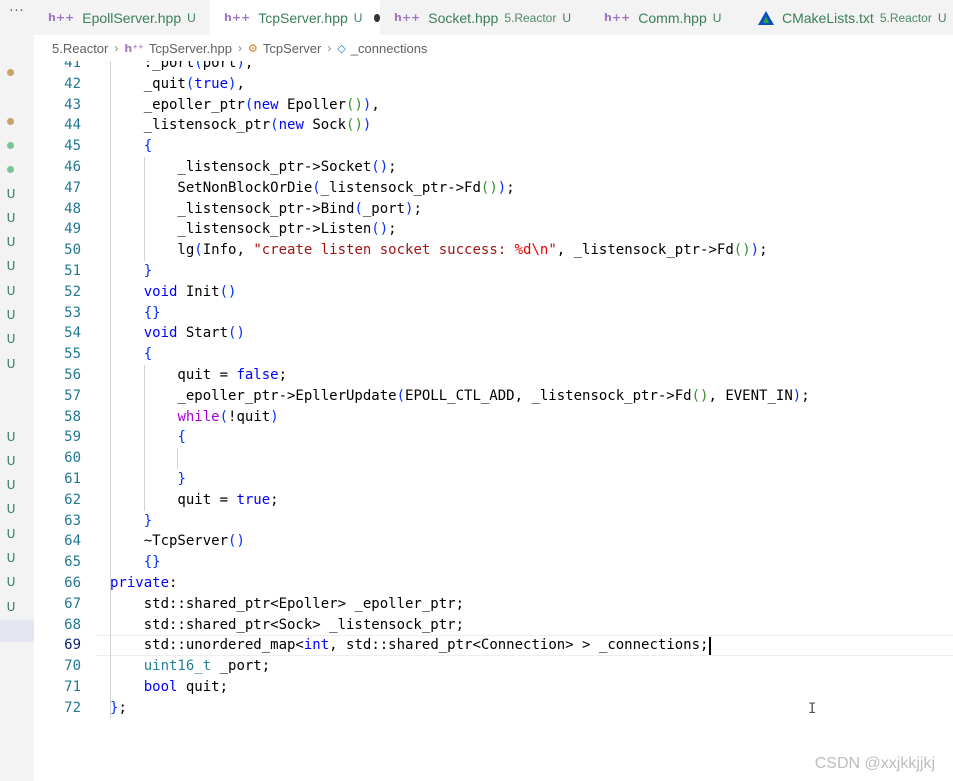 Image resolution: width=953 pixels, height=781 pixels. I want to click on breadcrumb-field: _connections, so click(389, 48).